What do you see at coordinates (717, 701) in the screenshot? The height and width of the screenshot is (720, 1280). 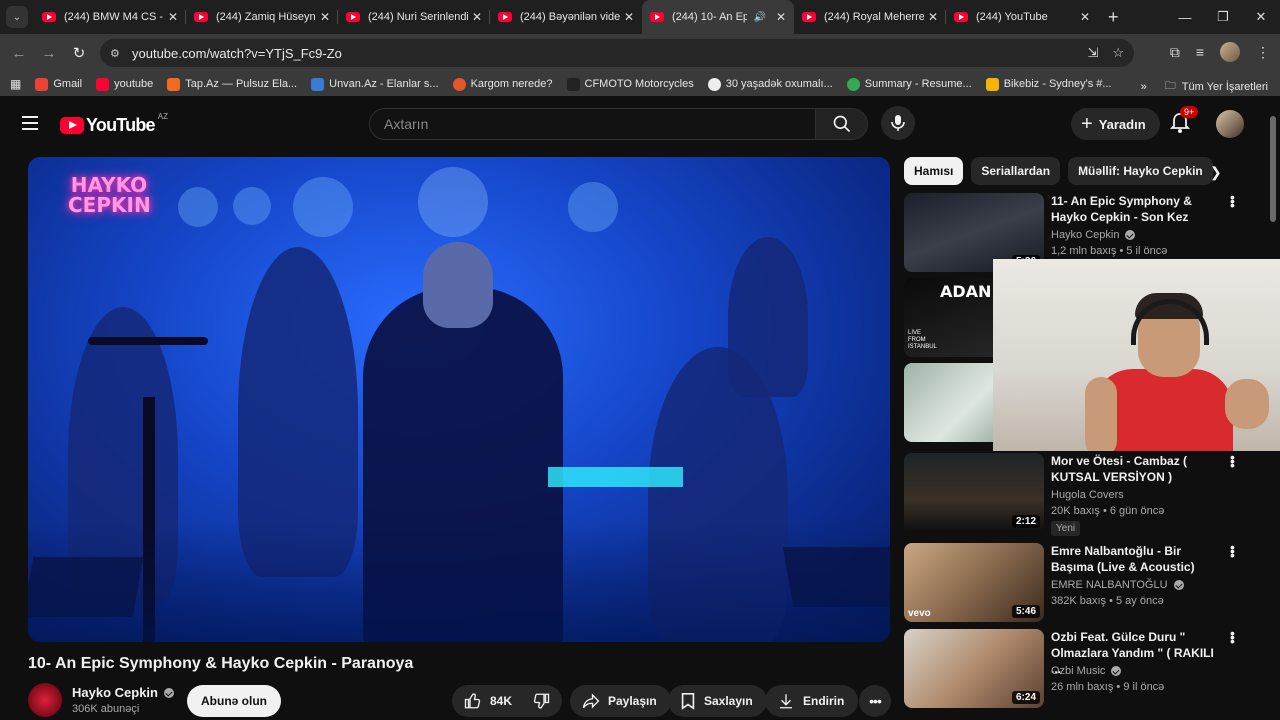 I see `save-button: Saxlayın` at bounding box center [717, 701].